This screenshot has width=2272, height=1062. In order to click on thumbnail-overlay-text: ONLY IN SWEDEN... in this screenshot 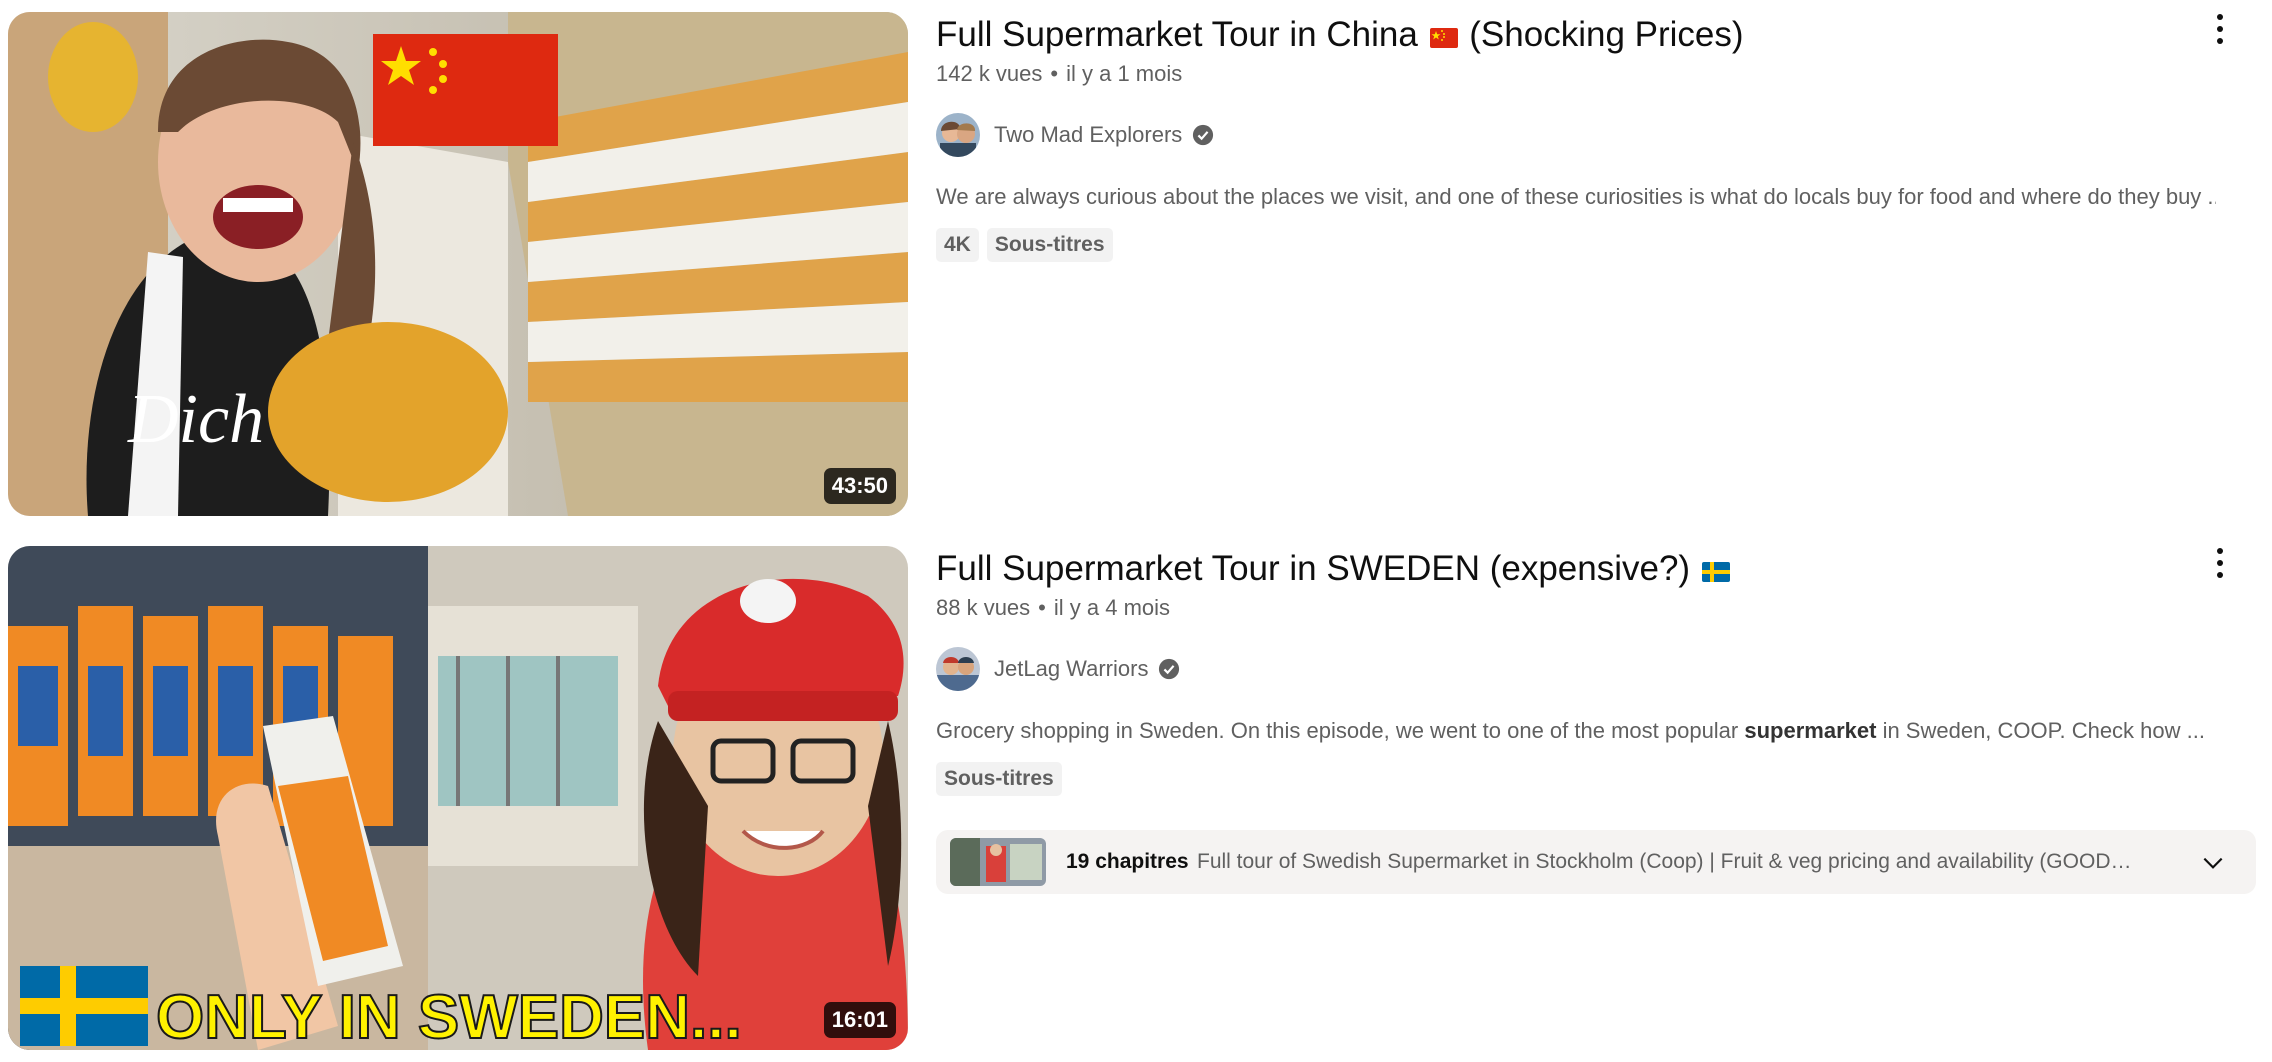, I will do `click(449, 1016)`.